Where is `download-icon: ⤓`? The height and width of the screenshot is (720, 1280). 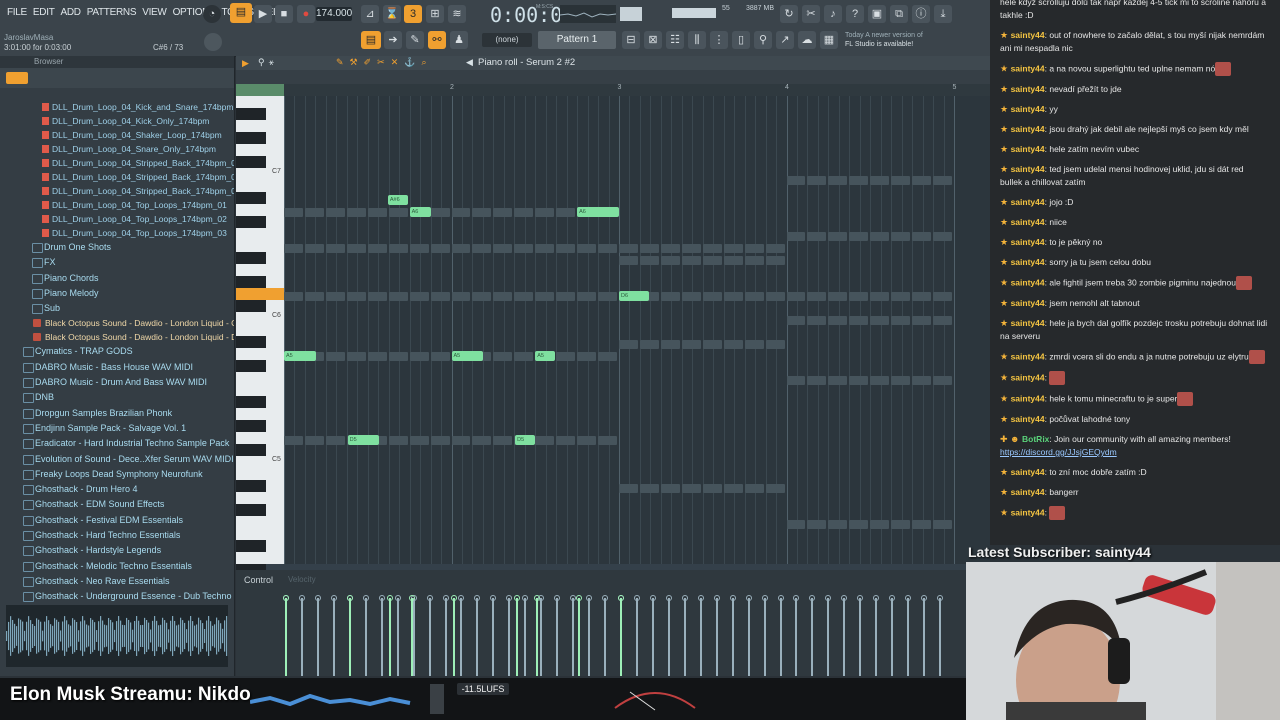 download-icon: ⤓ is located at coordinates (943, 14).